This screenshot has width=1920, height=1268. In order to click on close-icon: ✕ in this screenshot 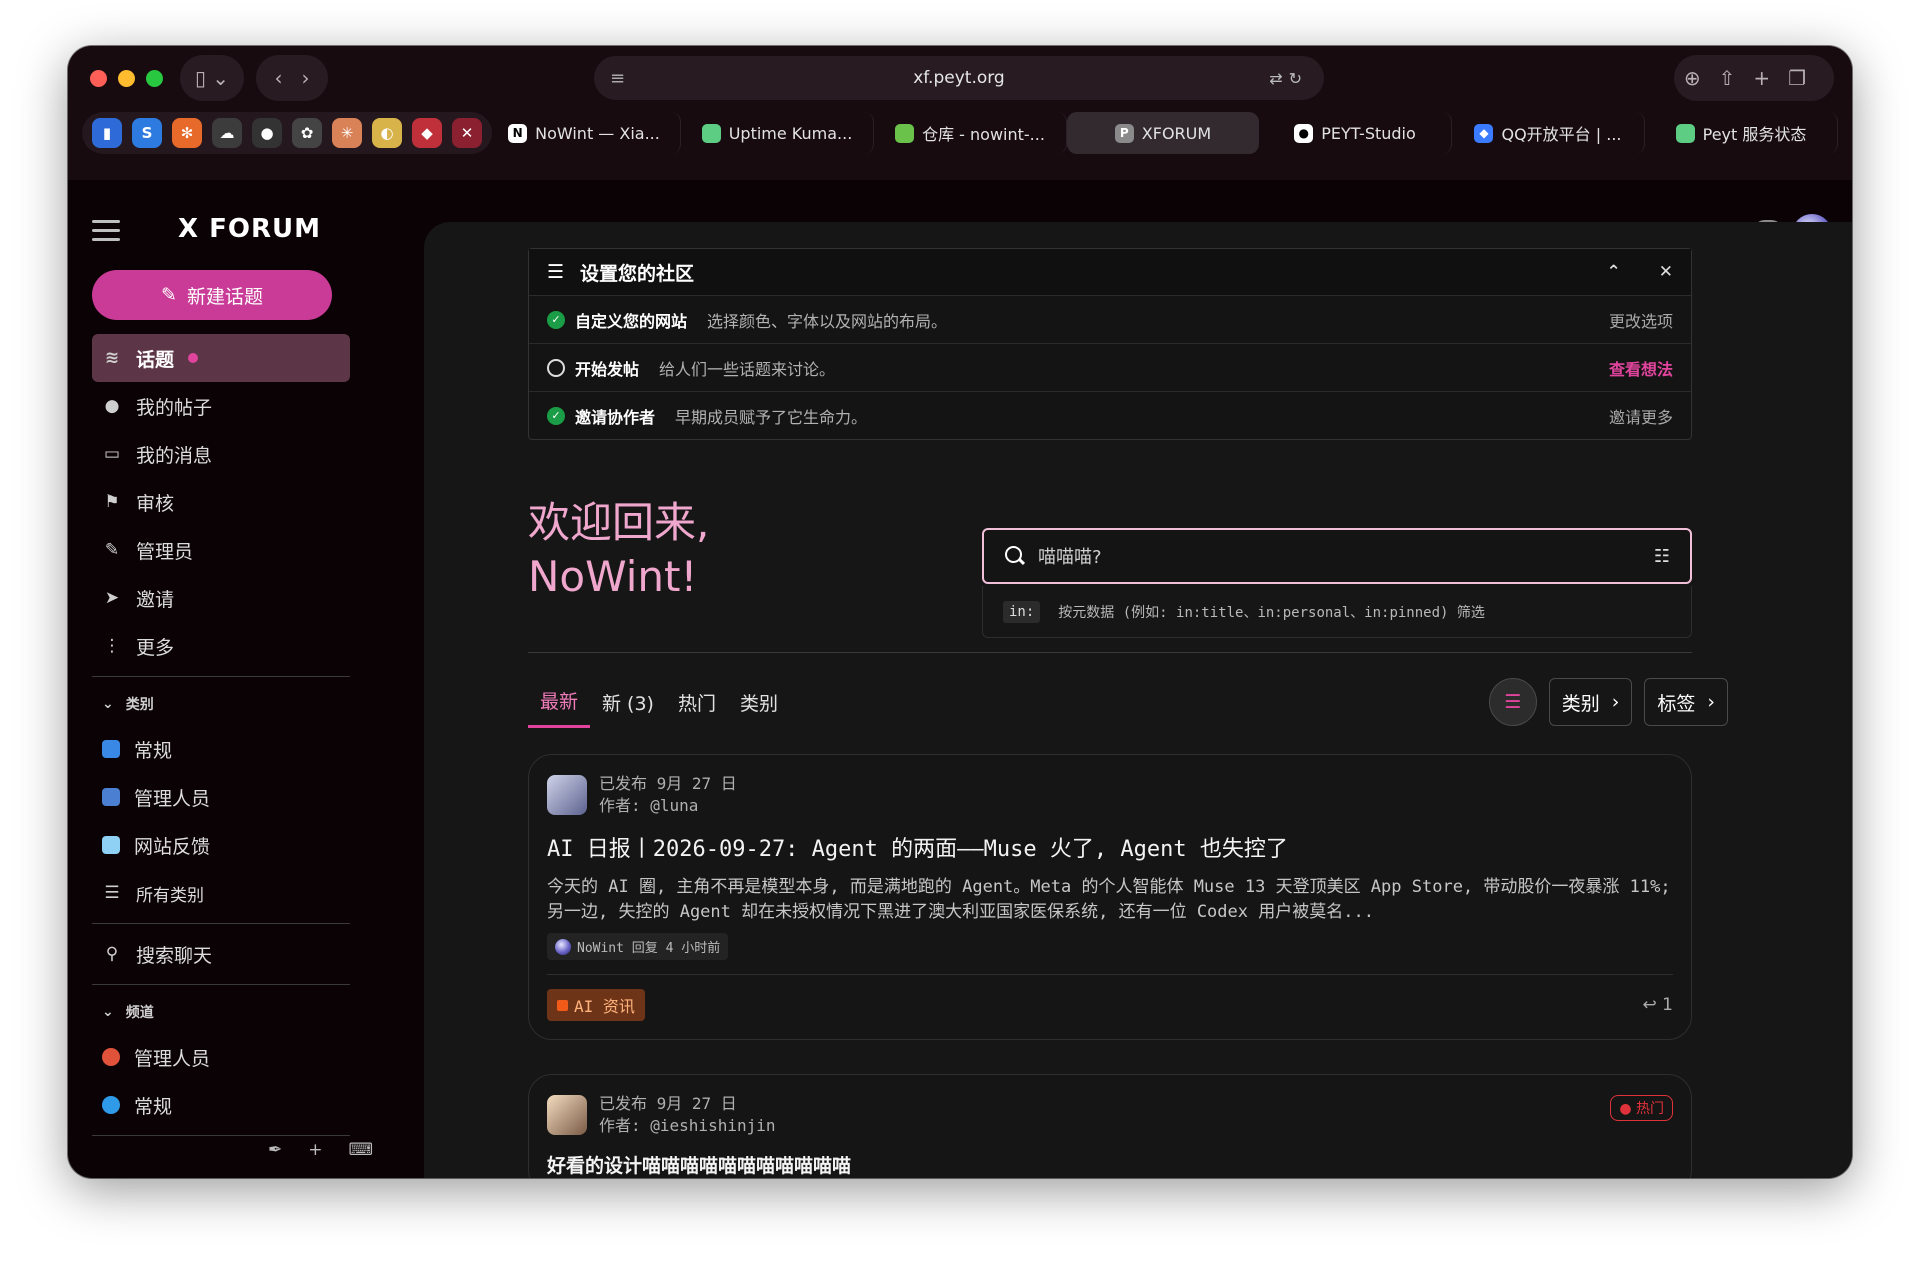, I will do `click(1666, 272)`.